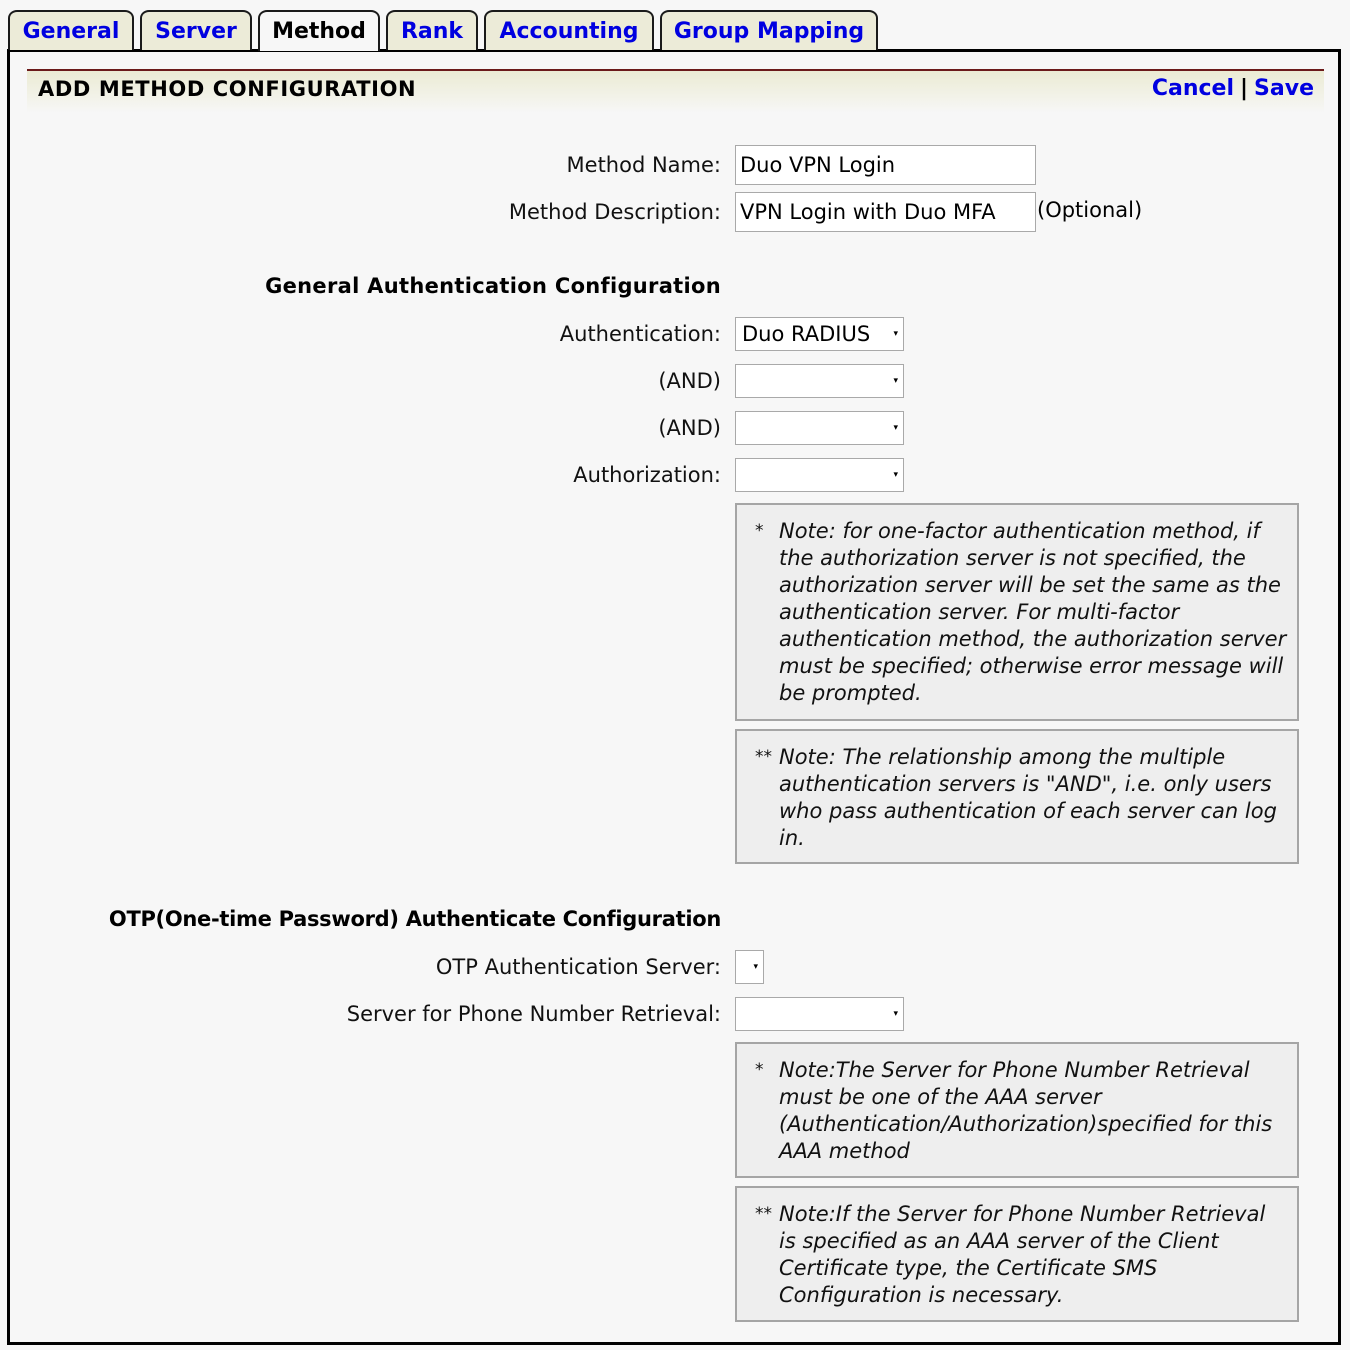  I want to click on header-actions: Cancel | Save, so click(1233, 88).